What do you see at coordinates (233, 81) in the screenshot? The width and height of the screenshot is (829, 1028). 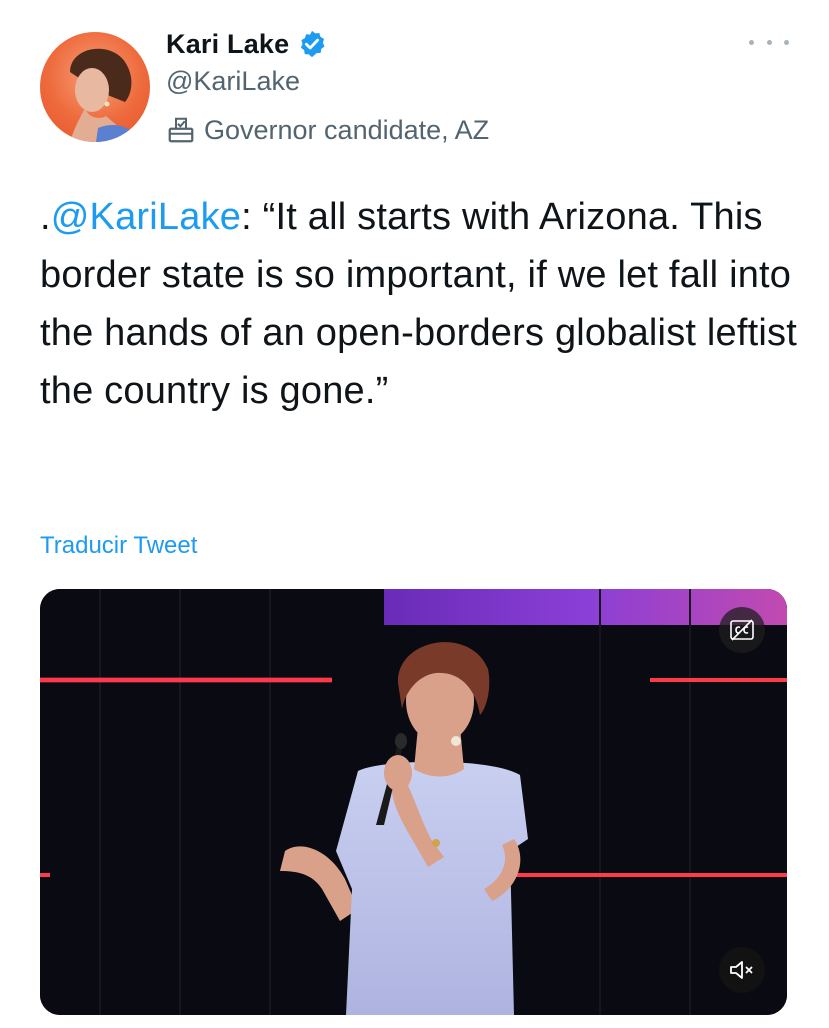 I see `author-handle: @KariLake` at bounding box center [233, 81].